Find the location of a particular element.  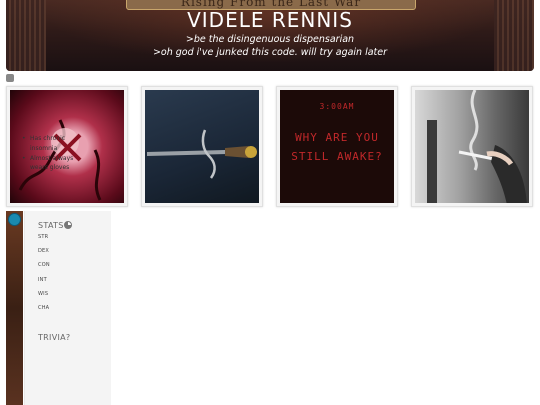

smoking-hand-image is located at coordinates (472, 146).